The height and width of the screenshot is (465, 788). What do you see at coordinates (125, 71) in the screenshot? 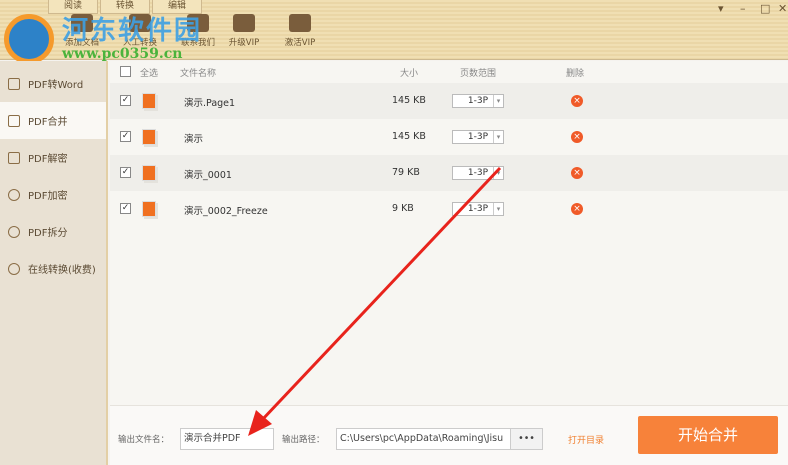
I see `select-all-checkbox` at bounding box center [125, 71].